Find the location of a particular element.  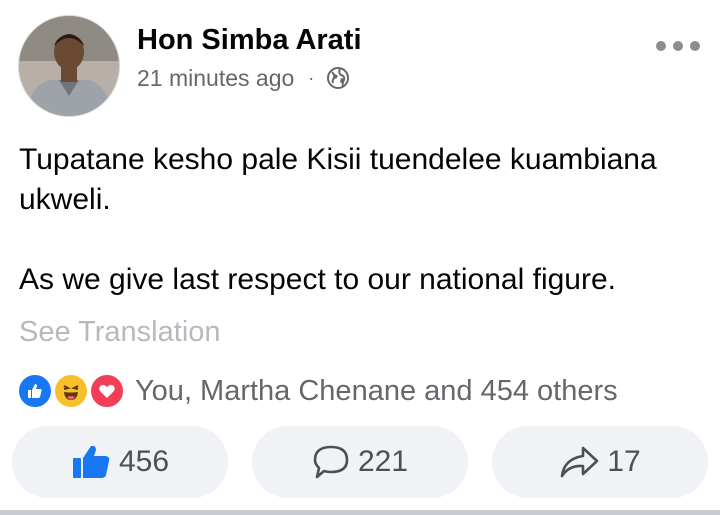

post-actions: 456 221 17 is located at coordinates (360, 462).